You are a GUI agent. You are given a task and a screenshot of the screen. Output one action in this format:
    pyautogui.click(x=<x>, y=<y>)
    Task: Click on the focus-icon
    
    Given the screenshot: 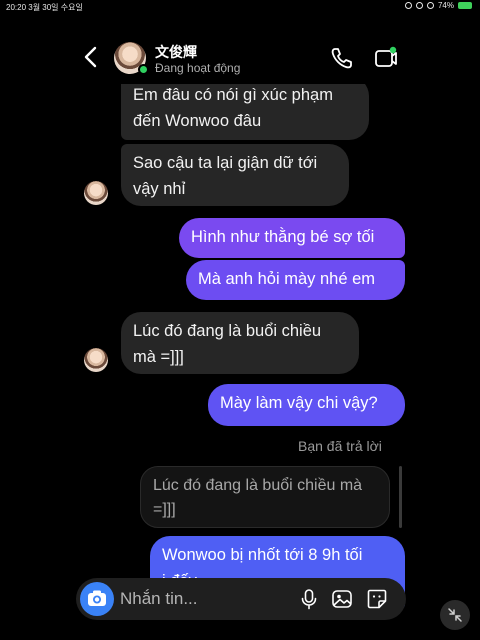 What is the action you would take?
    pyautogui.click(x=430, y=5)
    